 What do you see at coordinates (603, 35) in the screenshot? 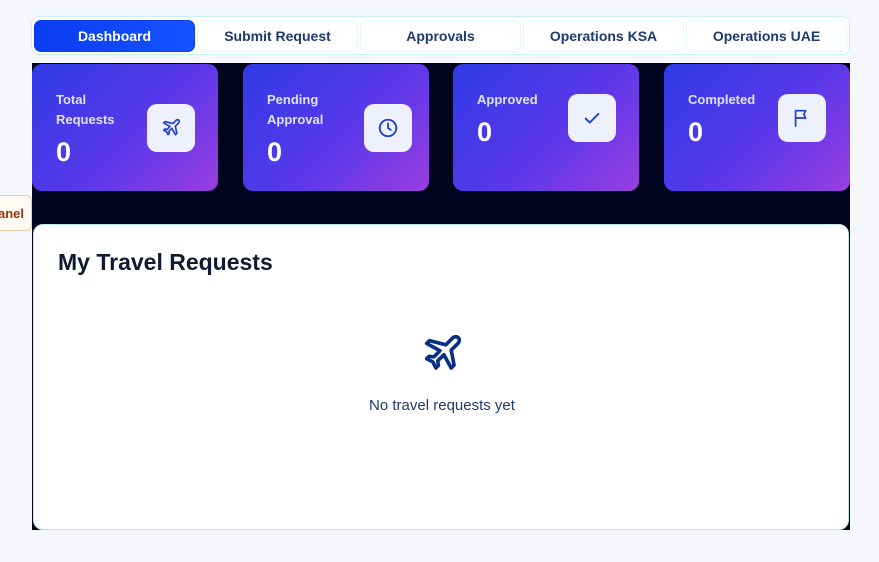
I see `tab-operations-ksa: Operations KSA` at bounding box center [603, 35].